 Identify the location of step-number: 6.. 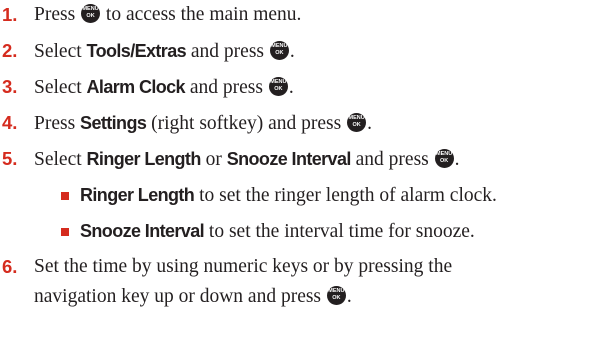
(10, 266).